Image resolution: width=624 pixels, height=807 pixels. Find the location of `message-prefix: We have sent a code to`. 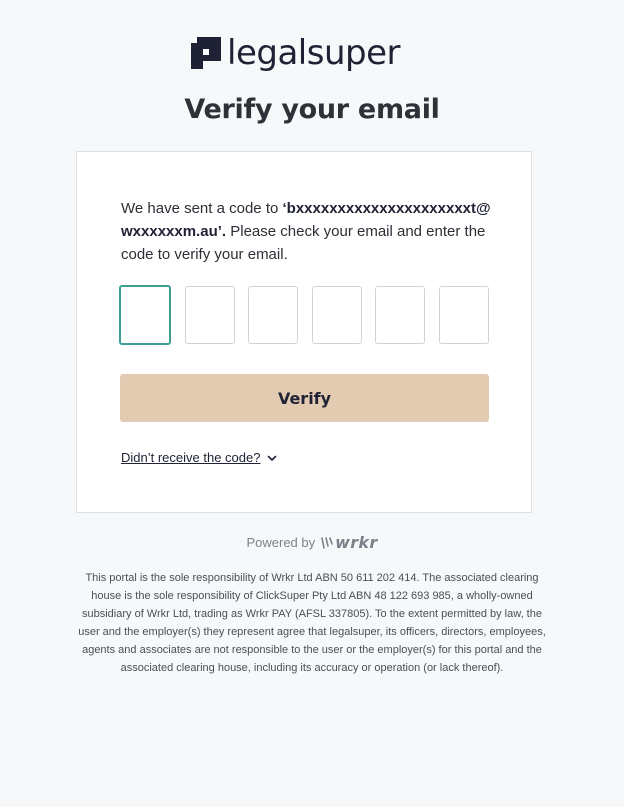

message-prefix: We have sent a code to is located at coordinates (202, 208).